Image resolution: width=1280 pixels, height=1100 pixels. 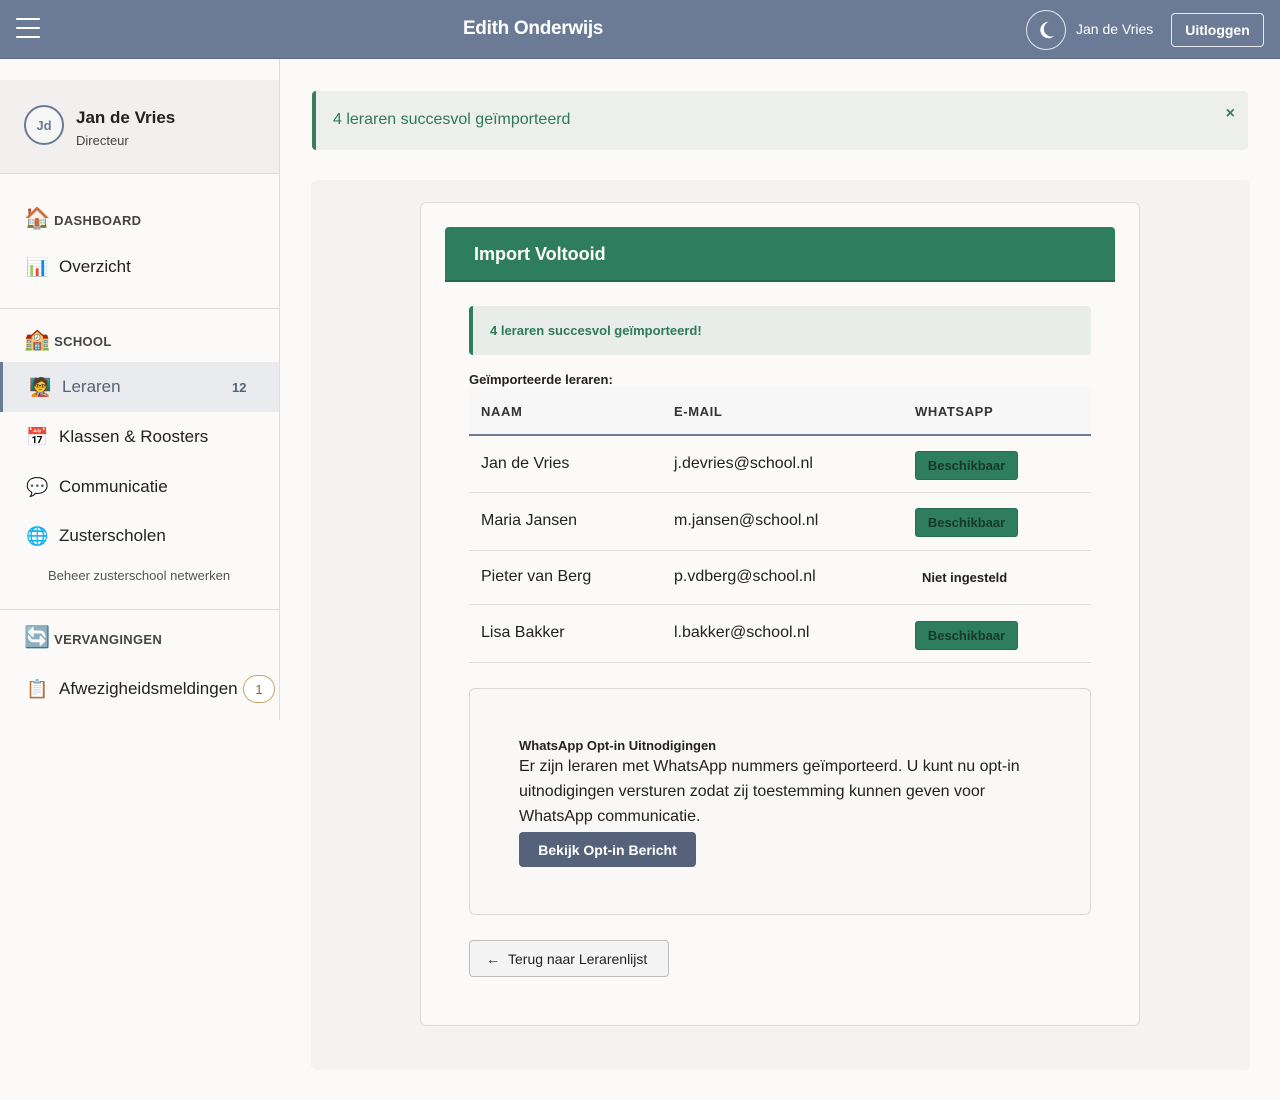 I want to click on section-vervangingen: 🔄 VERVANGINGEN, so click(x=93, y=637).